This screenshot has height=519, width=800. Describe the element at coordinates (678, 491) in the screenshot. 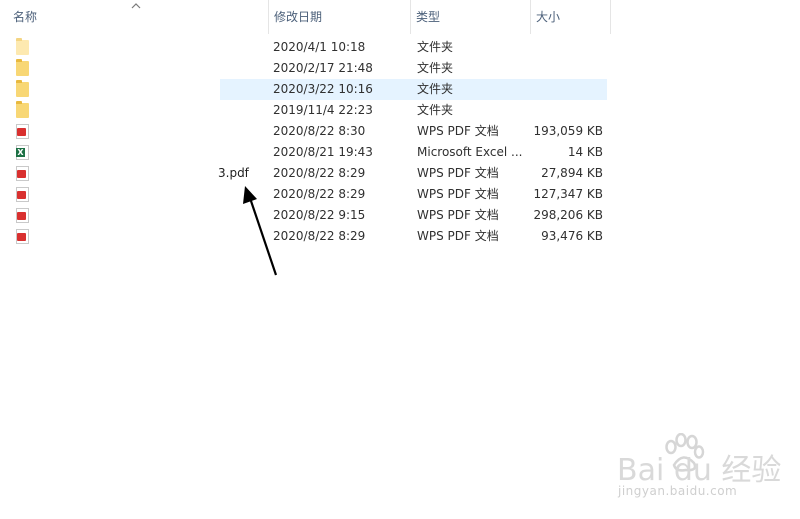

I see `watermark-url: jingyan.baidu.com` at that location.